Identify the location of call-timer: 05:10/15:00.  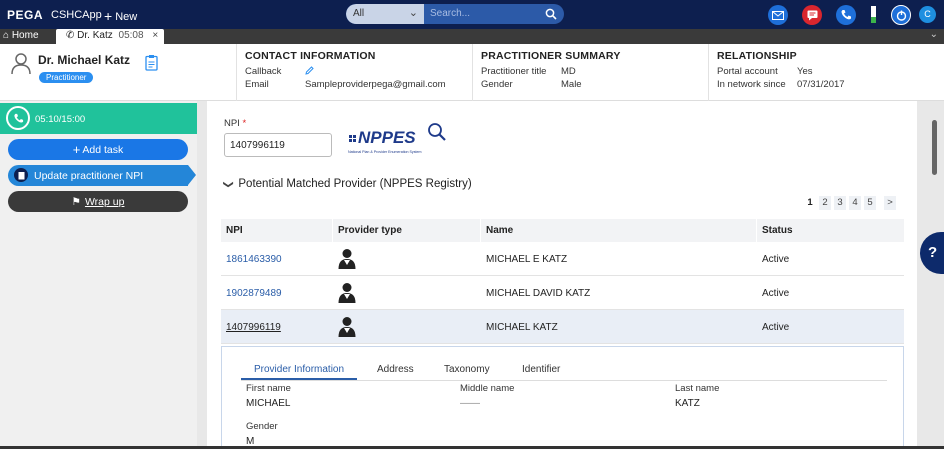
(60, 119).